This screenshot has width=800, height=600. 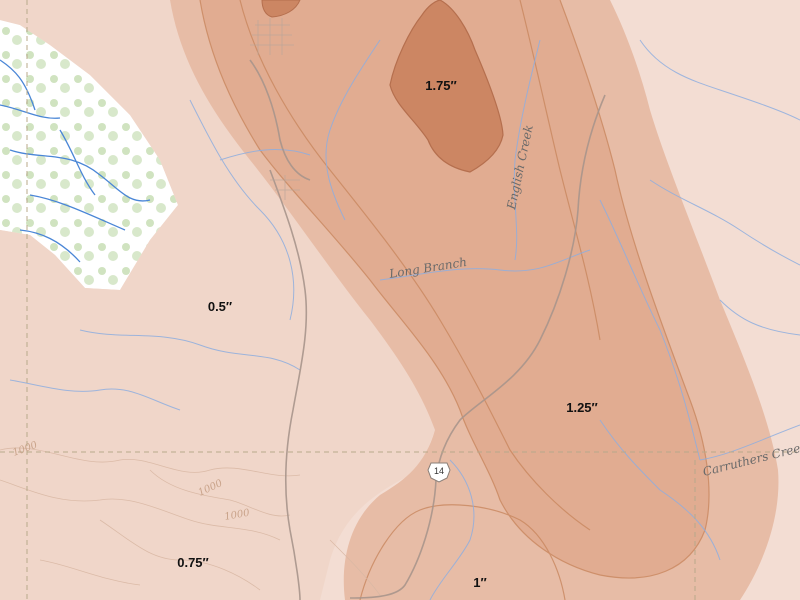 What do you see at coordinates (441, 85) in the screenshot?
I see `precip-label-1-75: 1.75″` at bounding box center [441, 85].